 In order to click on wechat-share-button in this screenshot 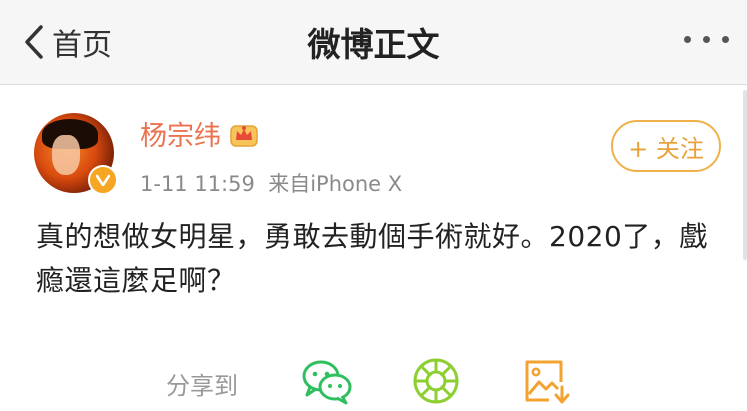, I will do `click(327, 381)`.